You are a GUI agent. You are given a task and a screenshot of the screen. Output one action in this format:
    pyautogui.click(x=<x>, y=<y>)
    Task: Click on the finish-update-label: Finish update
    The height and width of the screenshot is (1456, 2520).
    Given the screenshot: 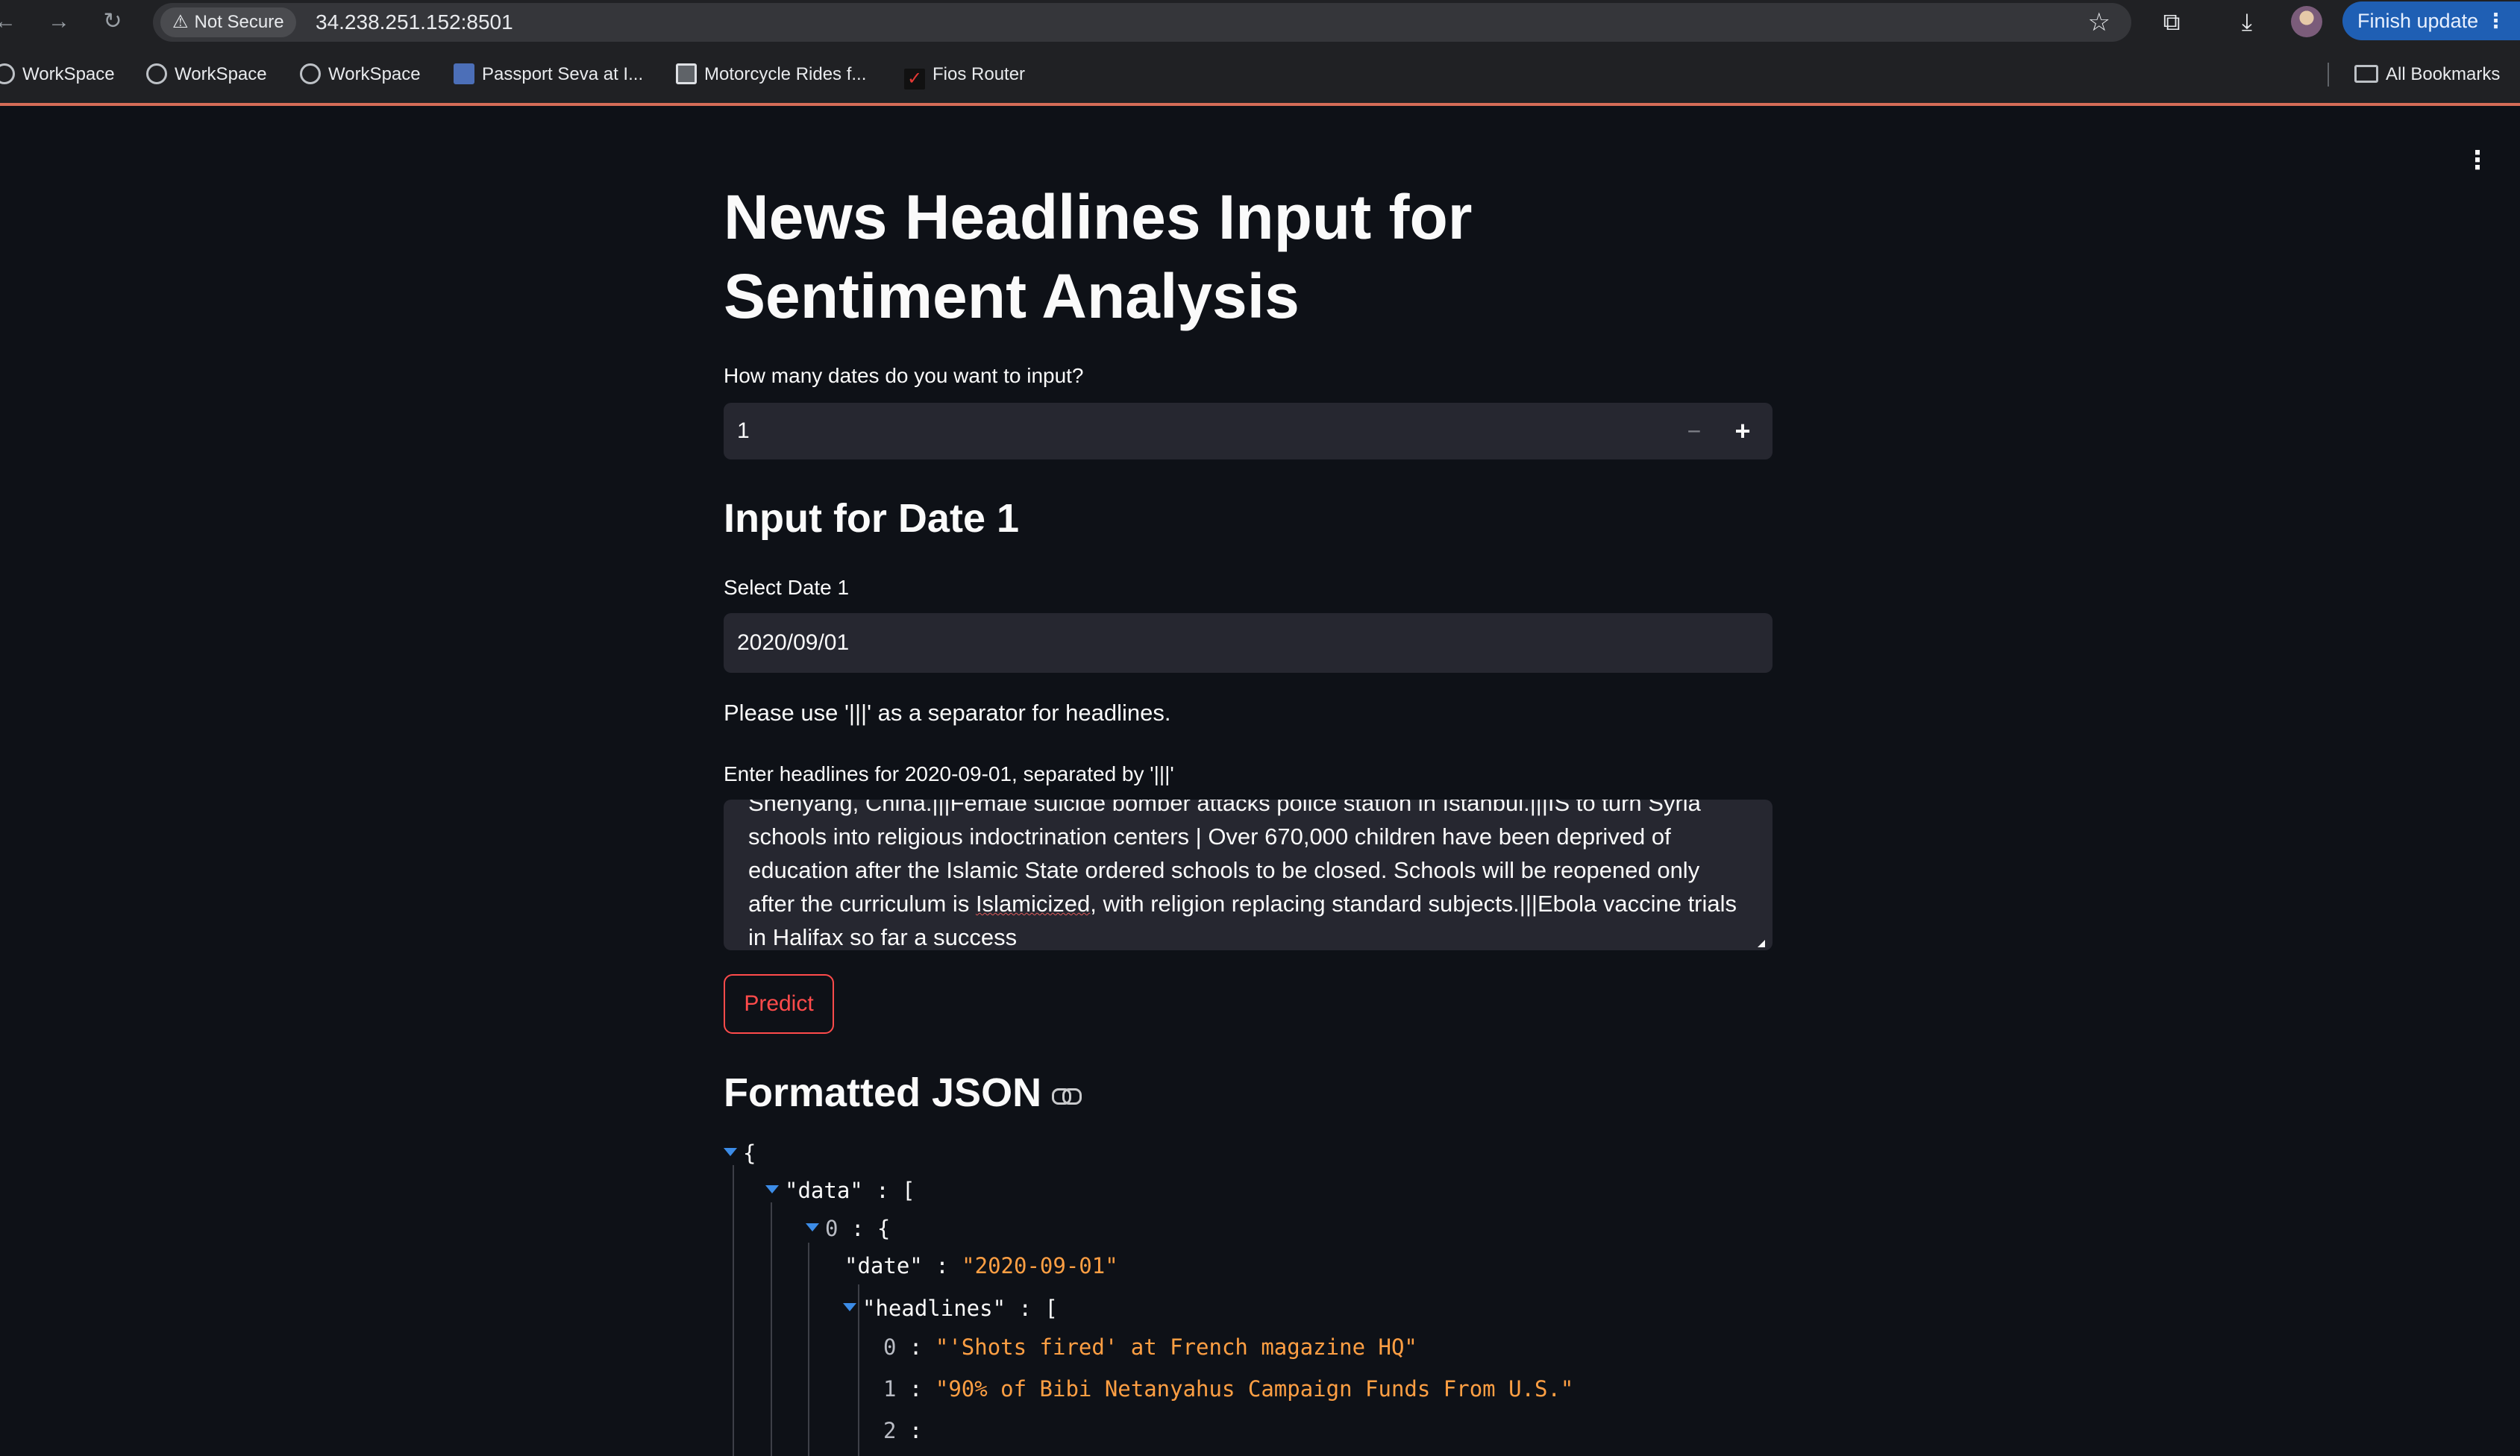 What is the action you would take?
    pyautogui.click(x=2418, y=21)
    